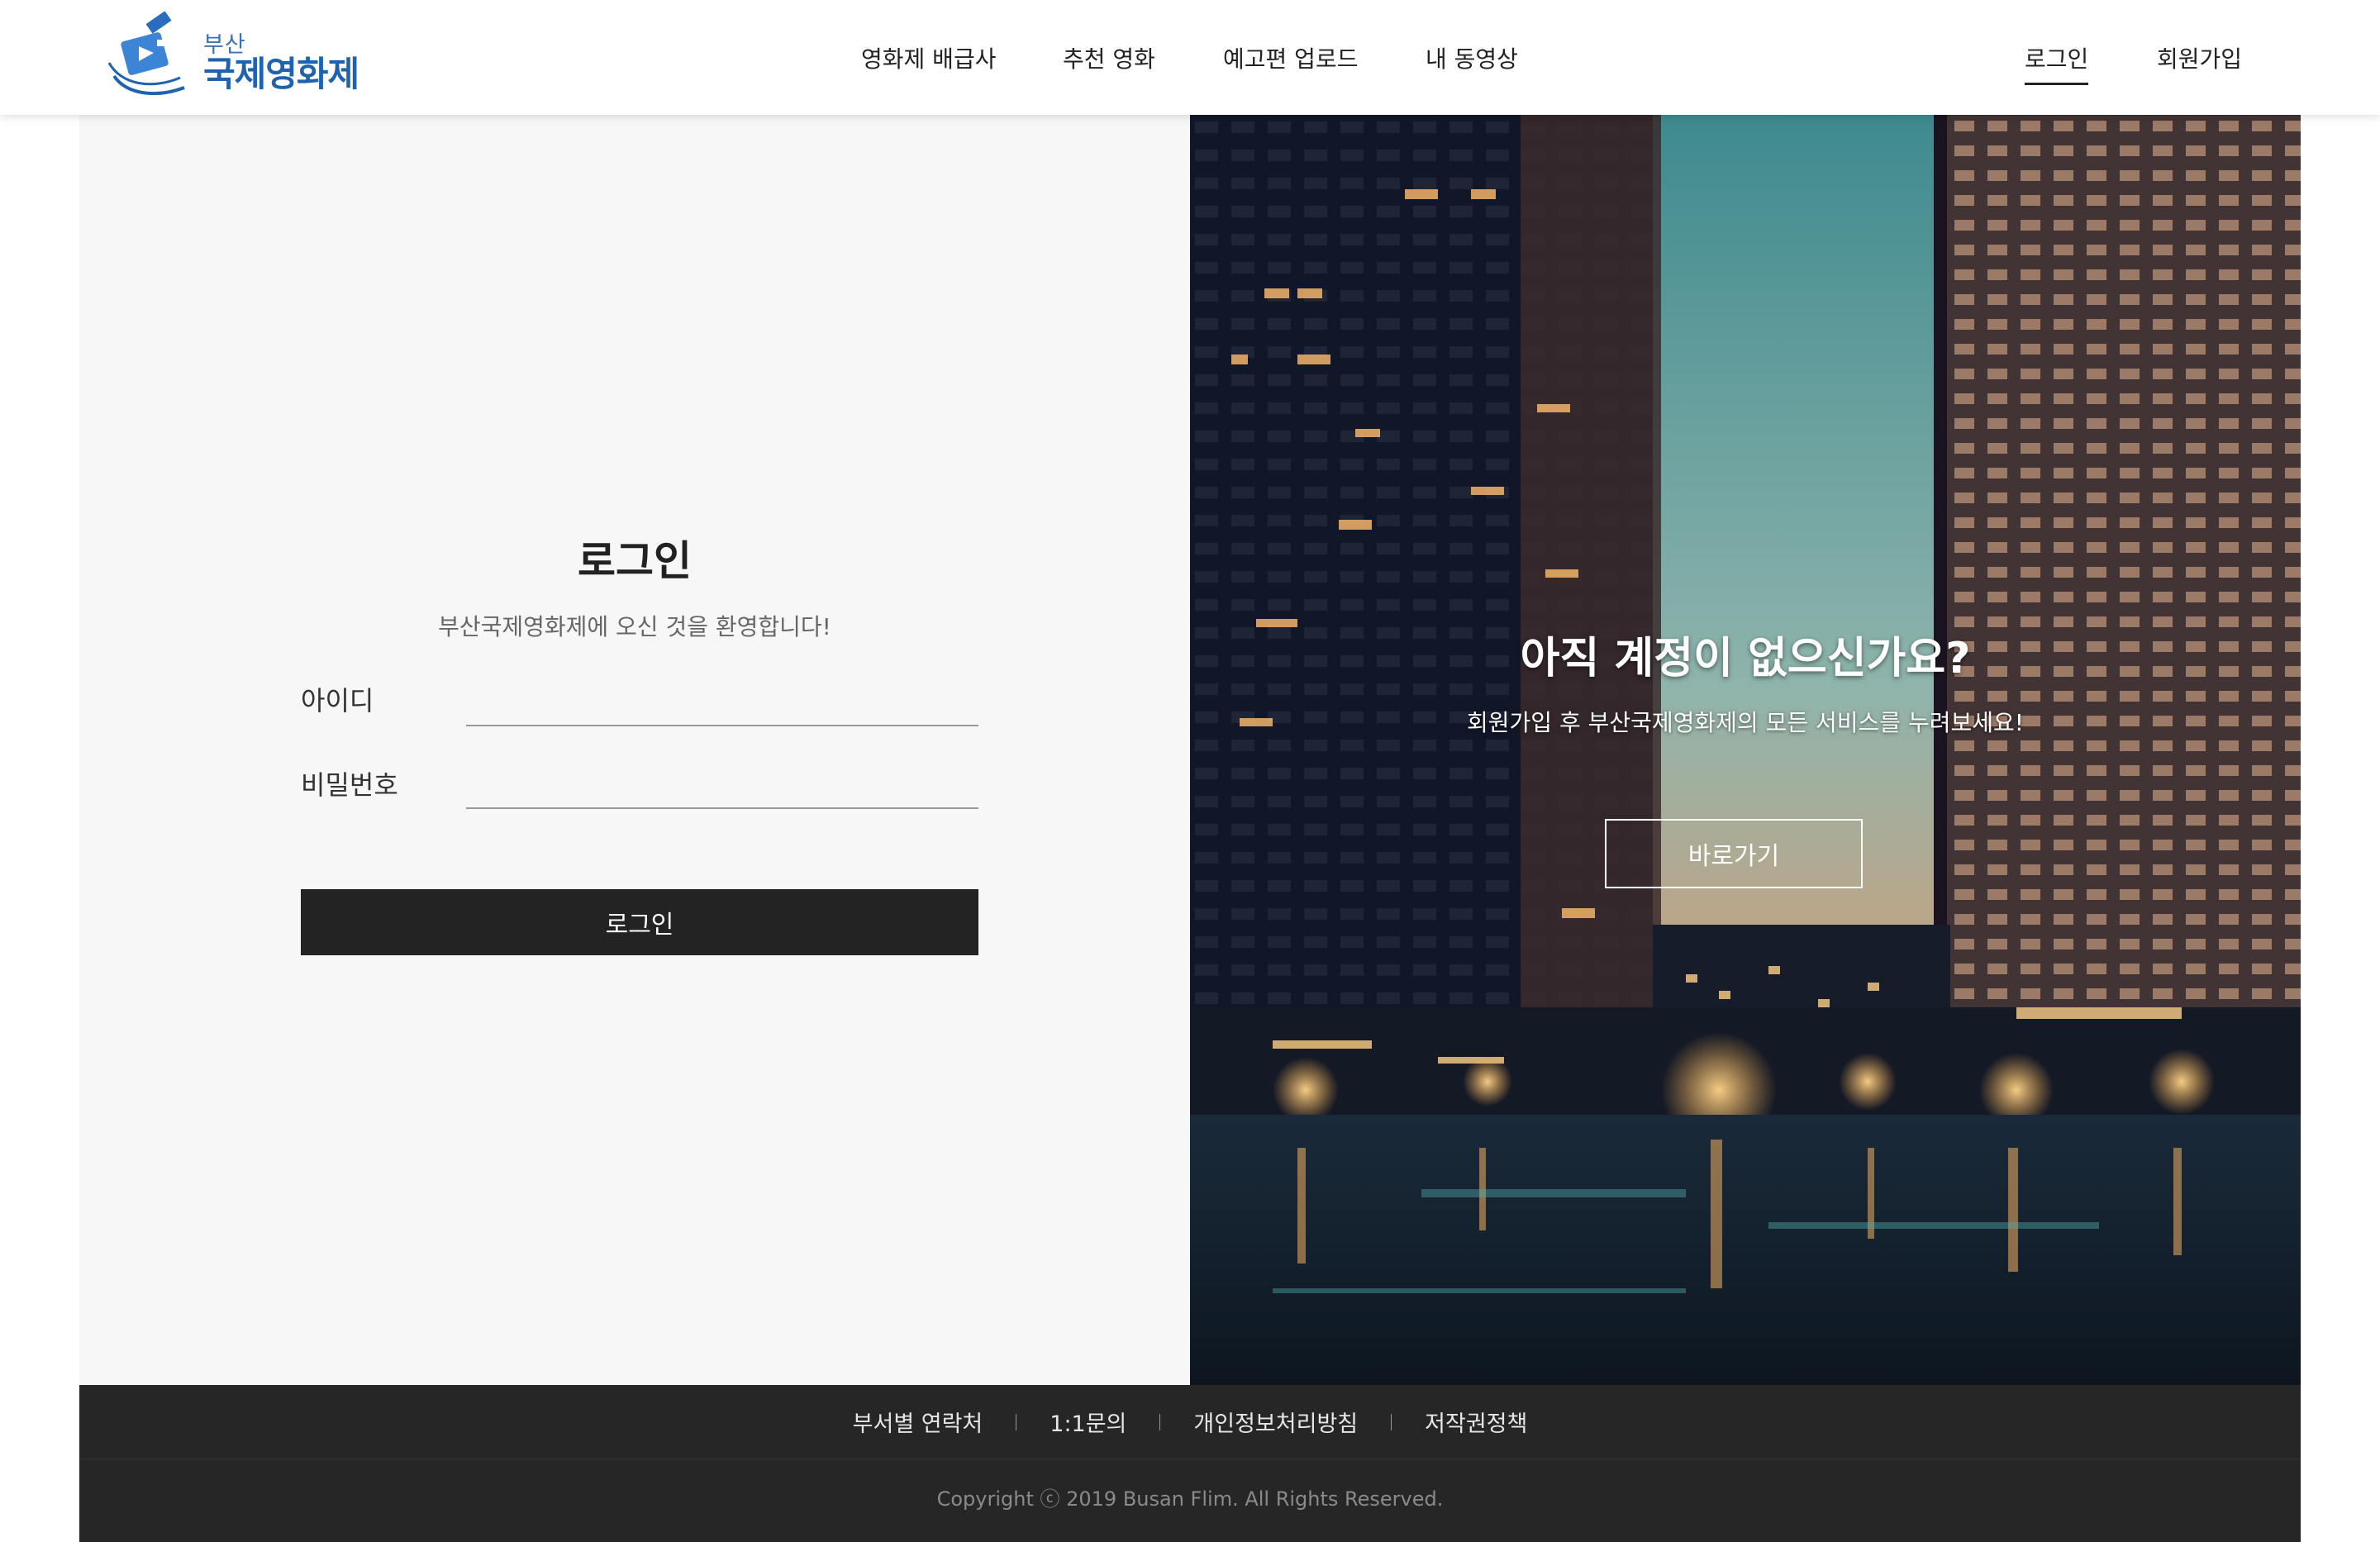 Image resolution: width=2380 pixels, height=1542 pixels. I want to click on login-title: 로그인, so click(635, 561).